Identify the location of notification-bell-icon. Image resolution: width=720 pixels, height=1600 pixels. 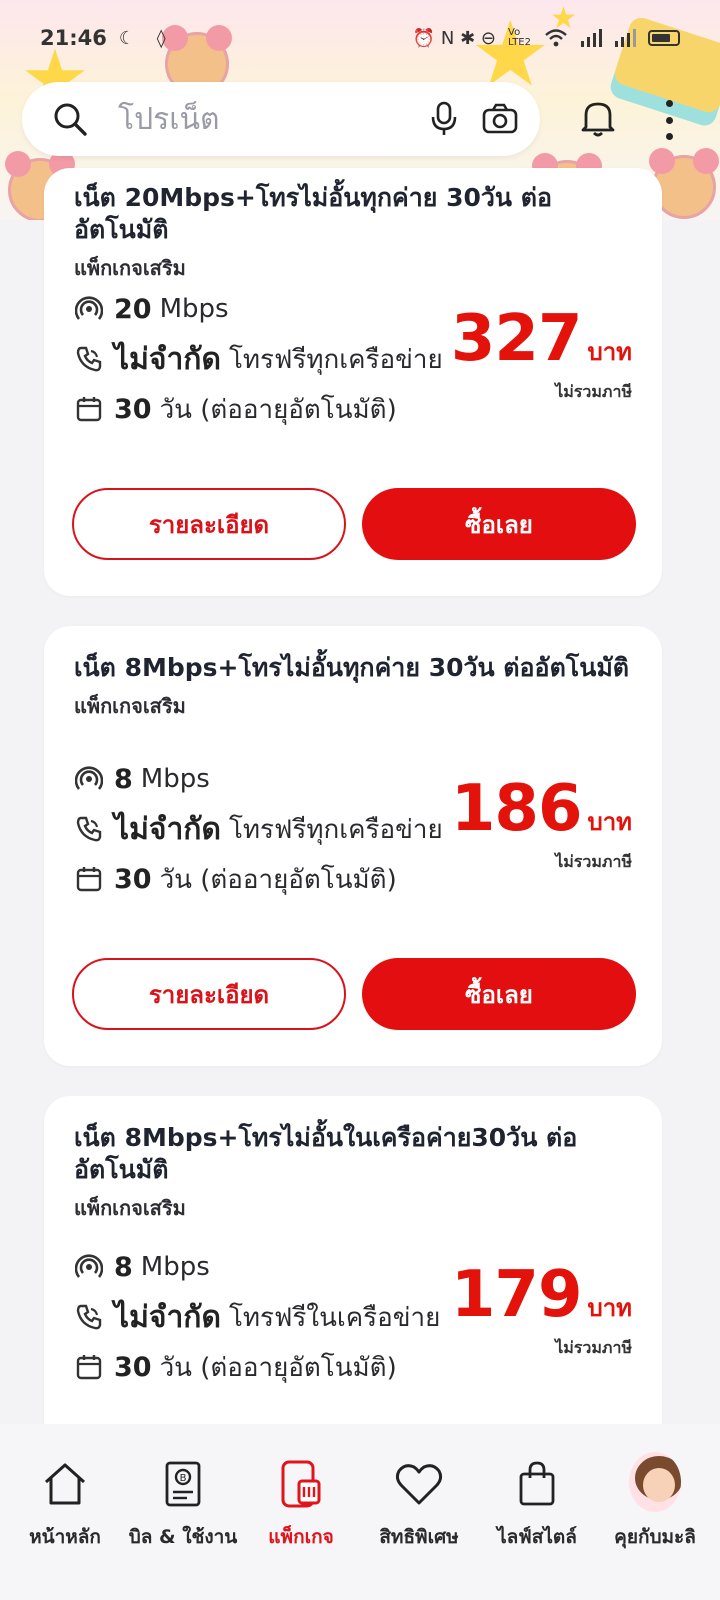
(598, 118).